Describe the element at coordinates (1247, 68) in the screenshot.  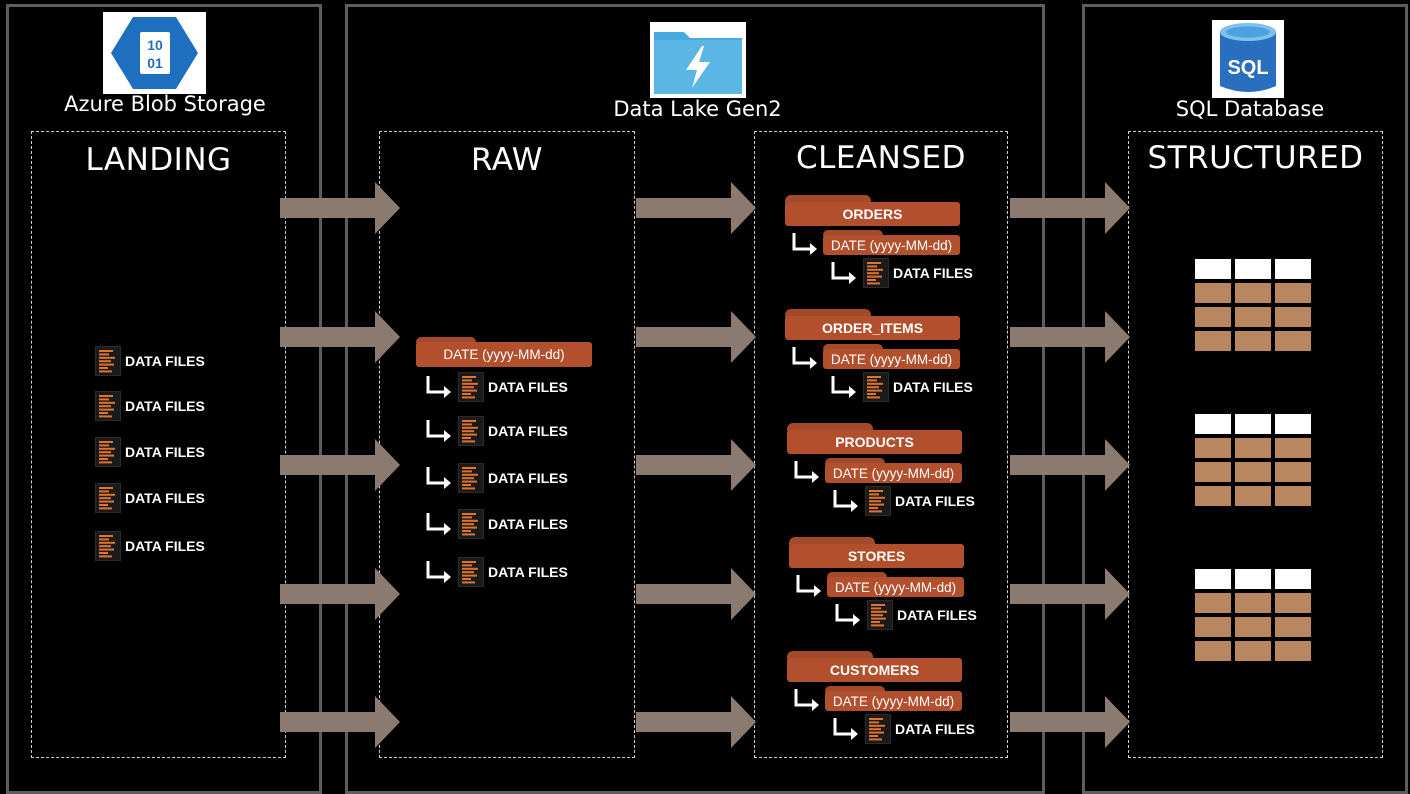
I see `sql-logo-text: SQL` at that location.